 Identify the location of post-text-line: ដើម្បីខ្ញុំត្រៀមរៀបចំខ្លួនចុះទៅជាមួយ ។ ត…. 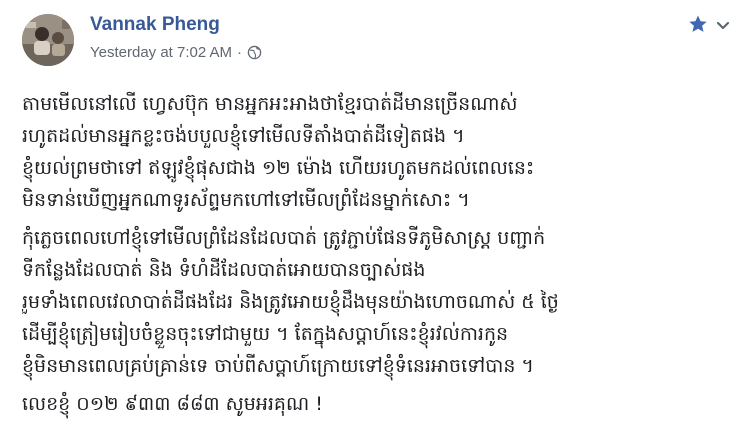
(265, 334).